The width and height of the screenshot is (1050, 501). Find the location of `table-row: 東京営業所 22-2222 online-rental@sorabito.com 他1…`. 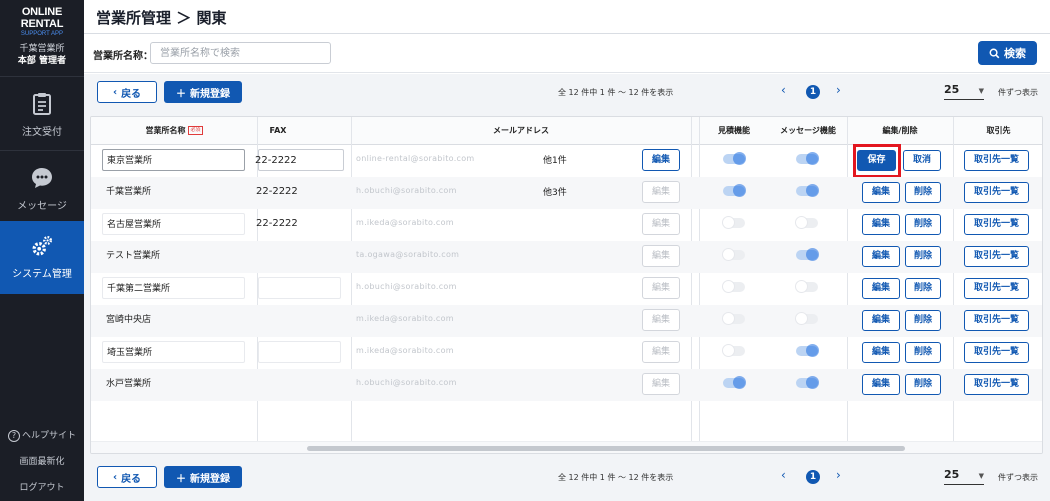

table-row: 東京営業所 22-2222 online-rental@sorabito.com 他1… is located at coordinates (566, 161).